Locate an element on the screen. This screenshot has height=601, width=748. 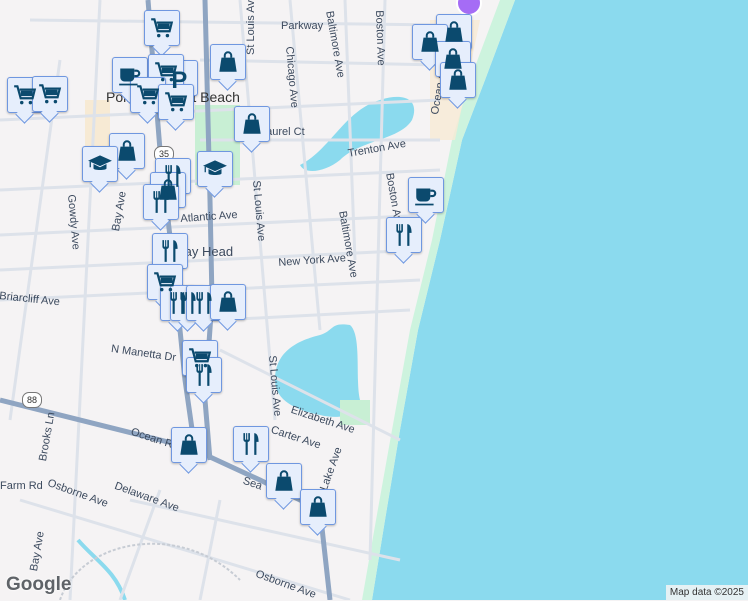
street-label: Parkway is located at coordinates (302, 26).